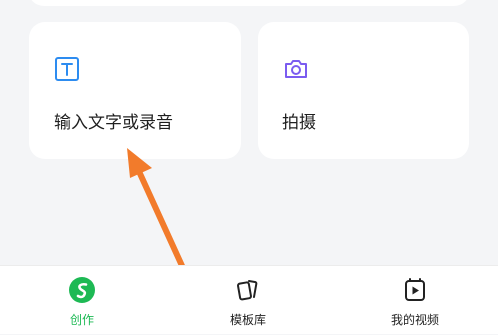 The height and width of the screenshot is (335, 498). I want to click on text-T-icon, so click(67, 69).